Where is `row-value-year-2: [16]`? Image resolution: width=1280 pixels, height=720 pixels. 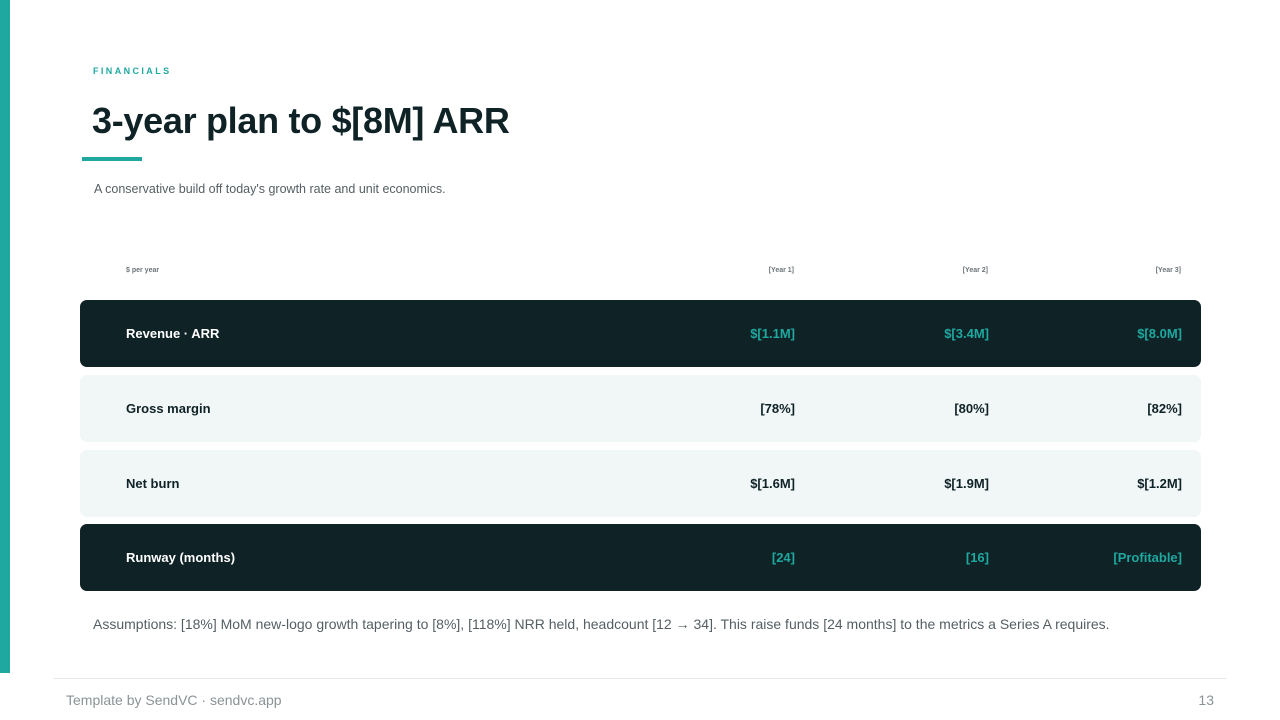 row-value-year-2: [16] is located at coordinates (977, 557).